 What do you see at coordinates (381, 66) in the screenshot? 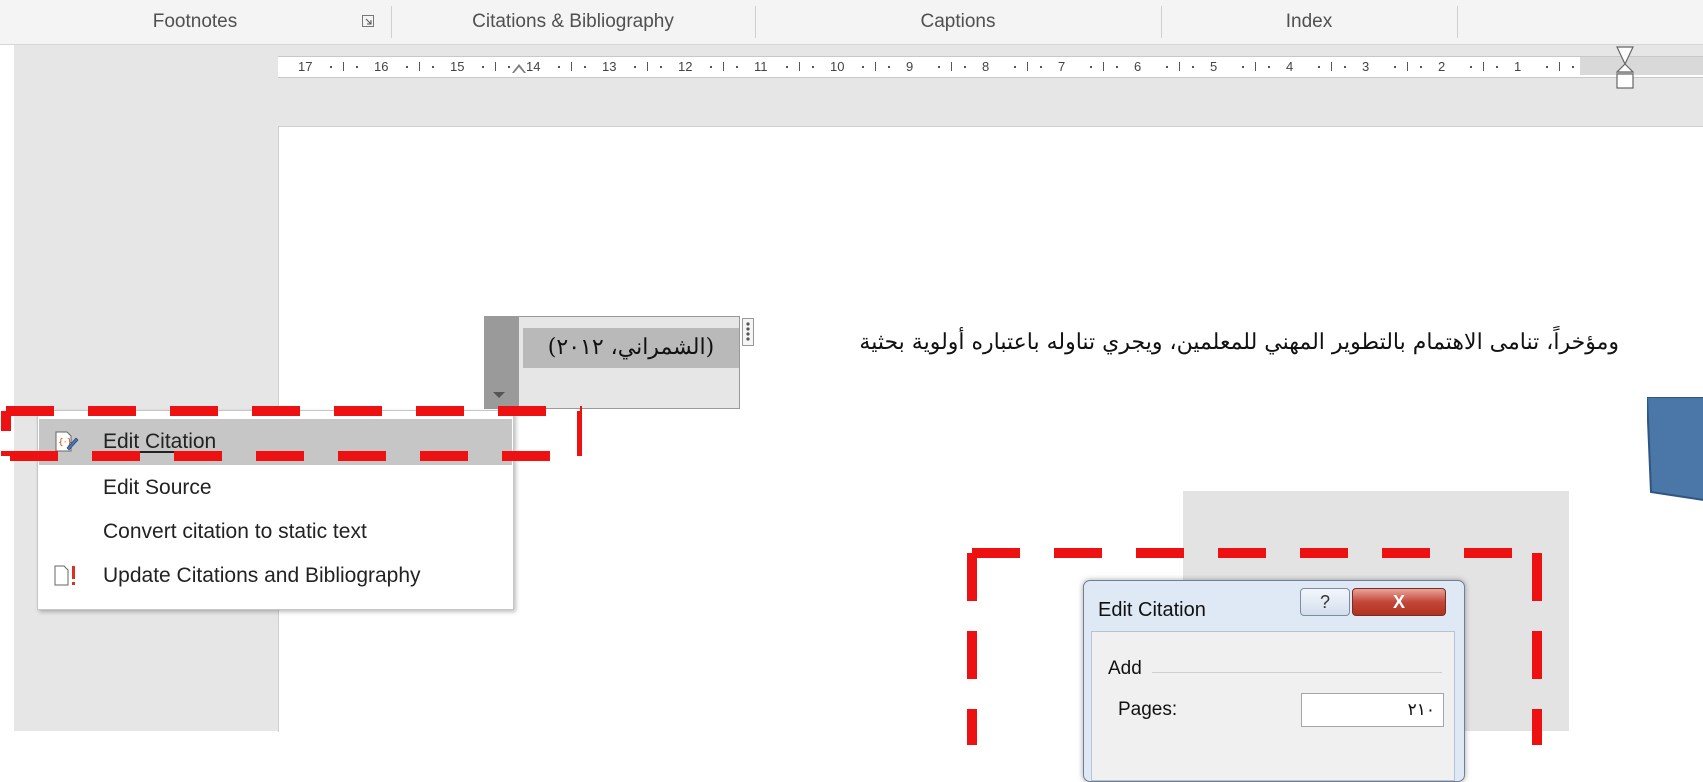
I see `ruler-number: 16` at bounding box center [381, 66].